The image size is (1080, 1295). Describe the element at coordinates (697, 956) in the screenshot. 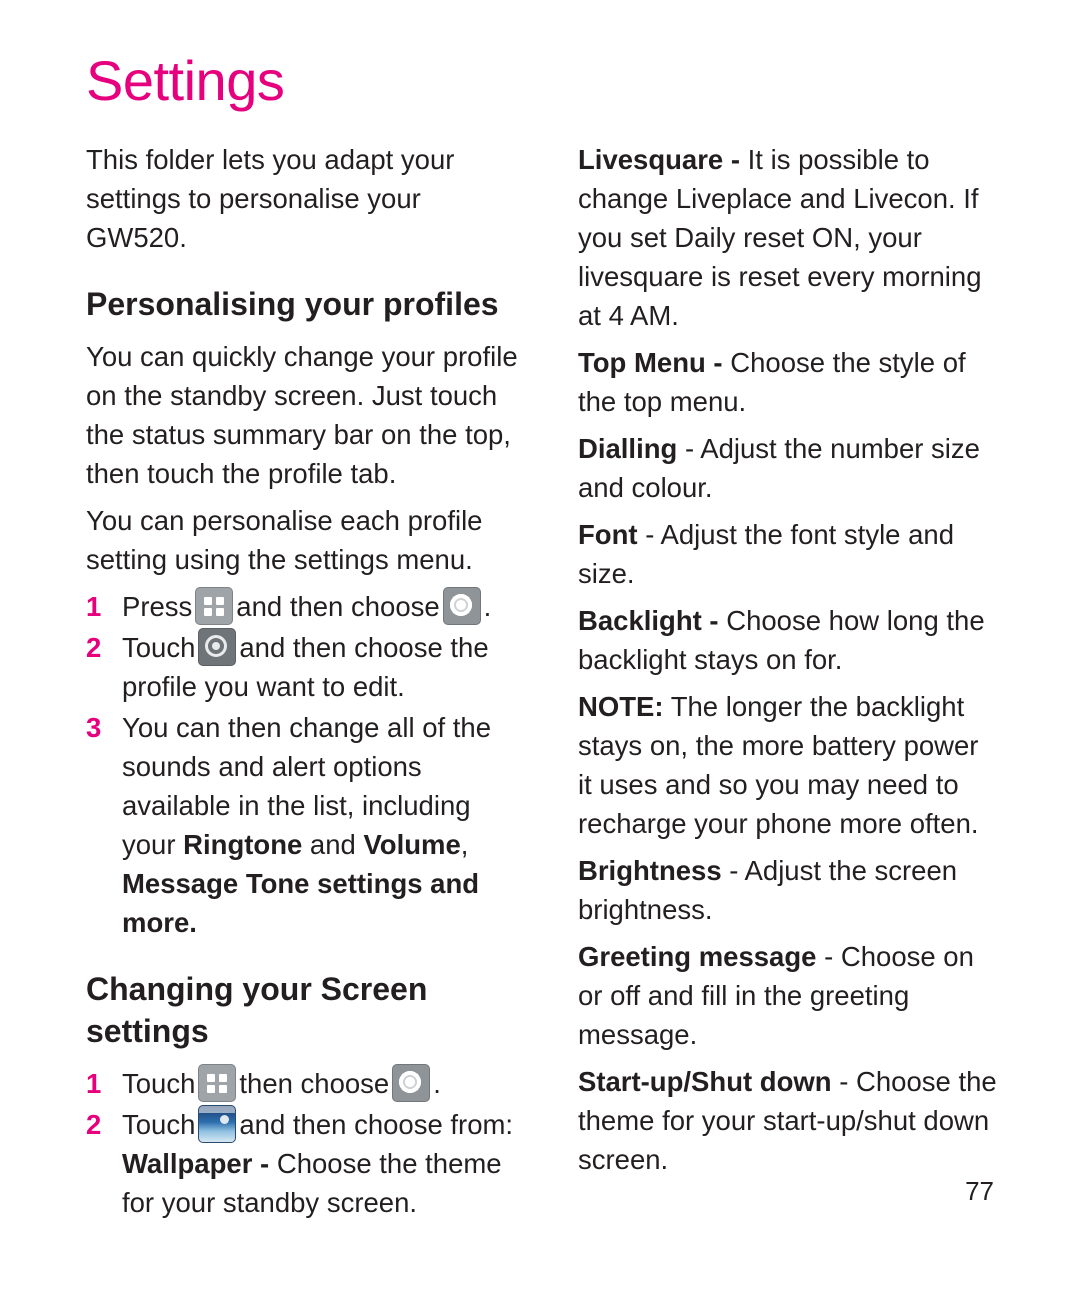

I see `entry-term: Greeting message` at that location.